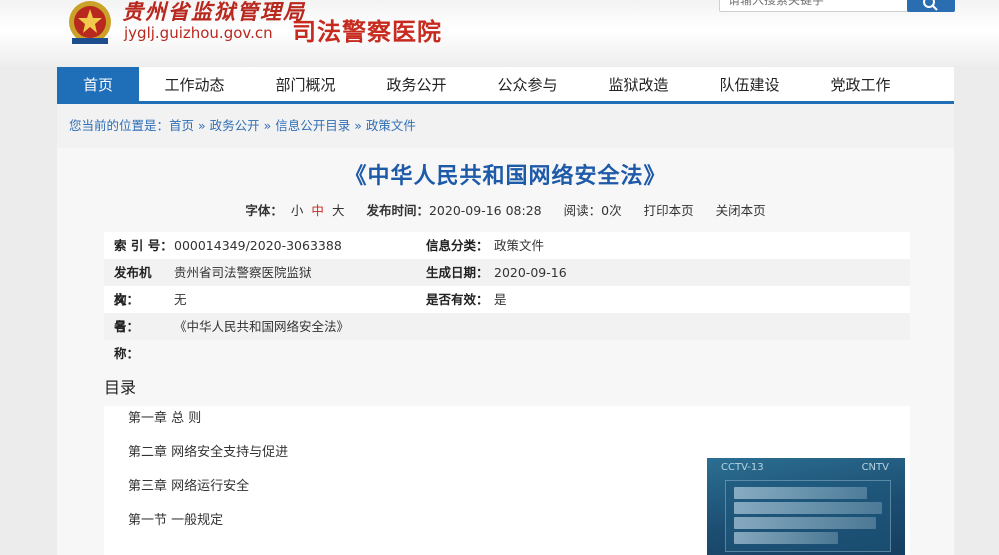 The height and width of the screenshot is (555, 999). I want to click on nav-home: 首页, so click(98, 84).